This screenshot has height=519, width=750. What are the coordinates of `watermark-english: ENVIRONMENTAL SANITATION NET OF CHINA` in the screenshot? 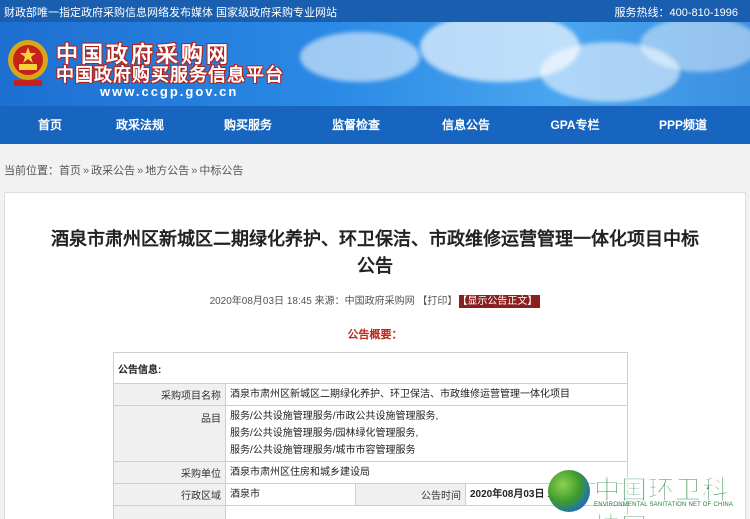 It's located at (664, 505).